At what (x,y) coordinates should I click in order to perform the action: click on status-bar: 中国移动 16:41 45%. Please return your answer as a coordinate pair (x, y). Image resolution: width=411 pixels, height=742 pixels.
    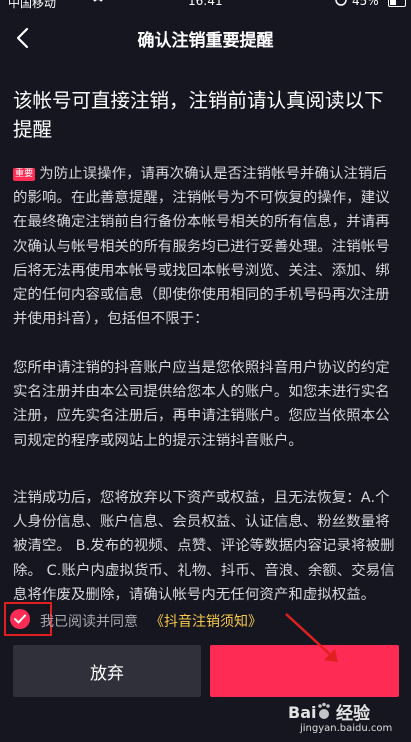
    Looking at the image, I should click on (205, 5).